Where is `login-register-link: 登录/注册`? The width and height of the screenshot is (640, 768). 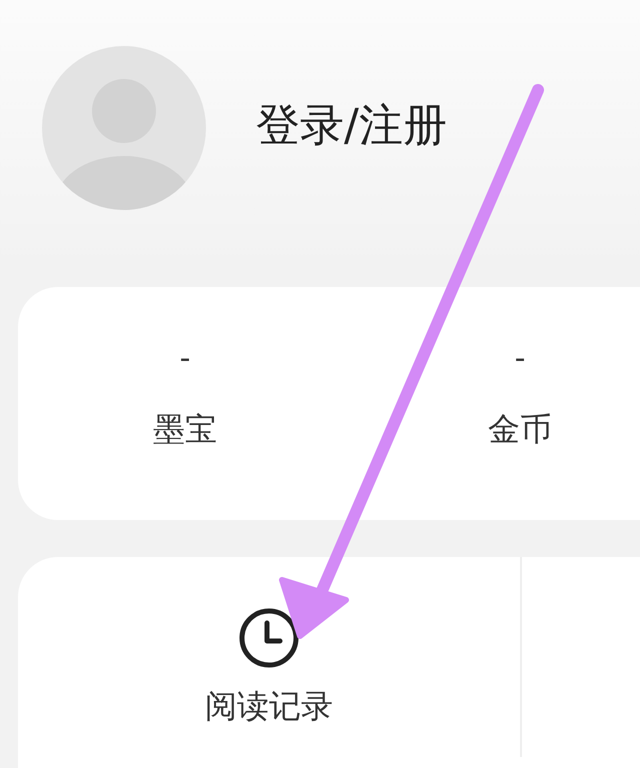 login-register-link: 登录/注册 is located at coordinates (351, 125).